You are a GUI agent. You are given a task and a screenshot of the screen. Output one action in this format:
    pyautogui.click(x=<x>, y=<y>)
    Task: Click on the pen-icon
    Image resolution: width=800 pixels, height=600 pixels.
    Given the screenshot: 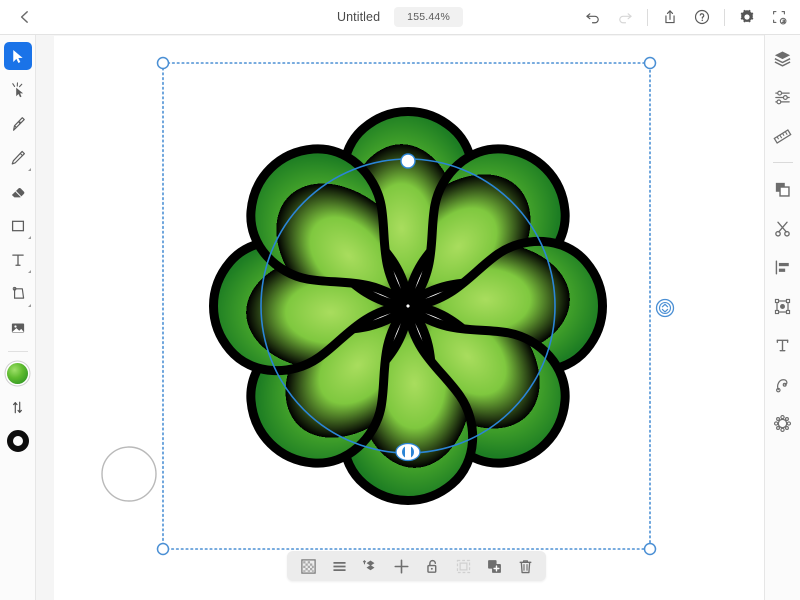 What is the action you would take?
    pyautogui.click(x=18, y=124)
    